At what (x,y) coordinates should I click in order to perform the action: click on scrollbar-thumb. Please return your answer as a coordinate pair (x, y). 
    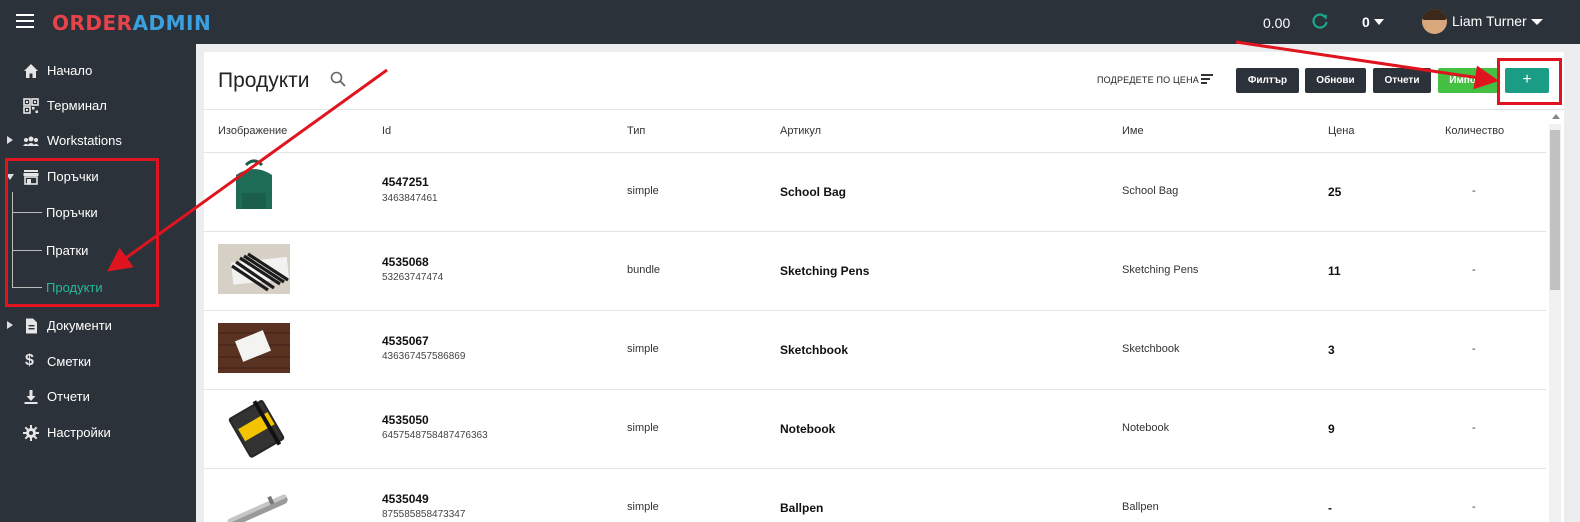
    Looking at the image, I should click on (1555, 210).